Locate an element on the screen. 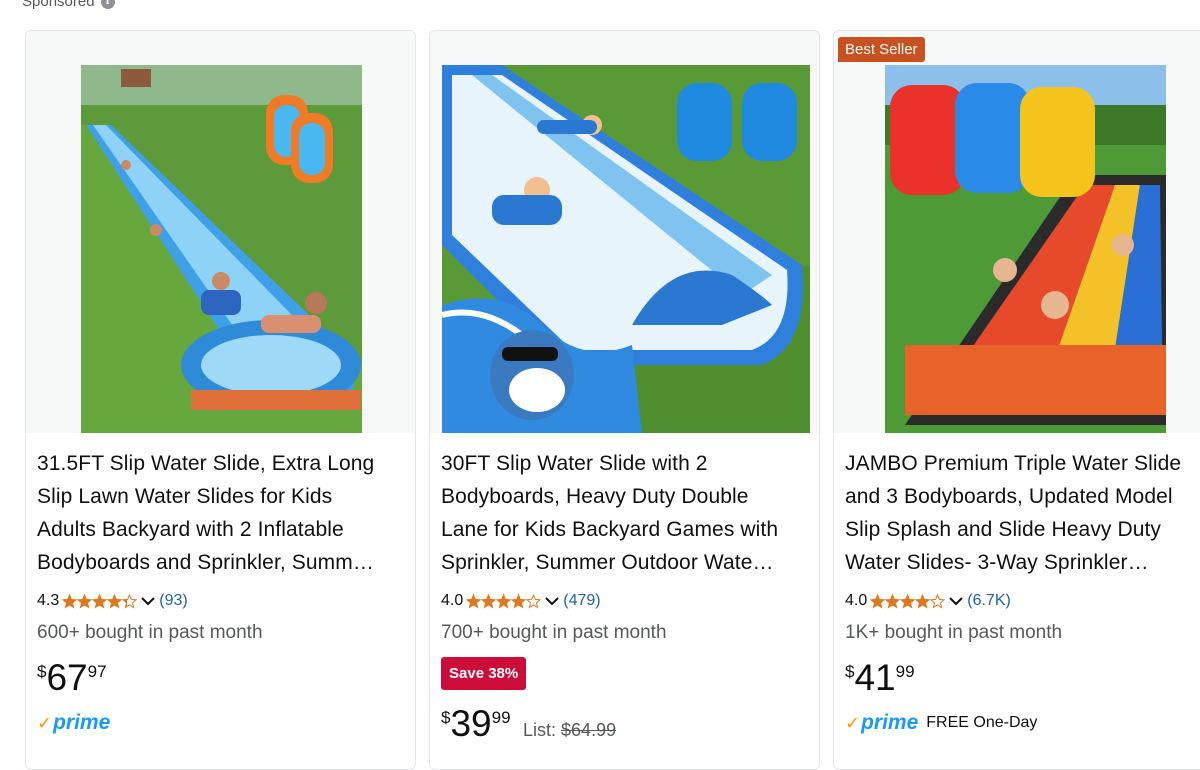 The image size is (1200, 770). rating-row: 4.3 (93) is located at coordinates (112, 601).